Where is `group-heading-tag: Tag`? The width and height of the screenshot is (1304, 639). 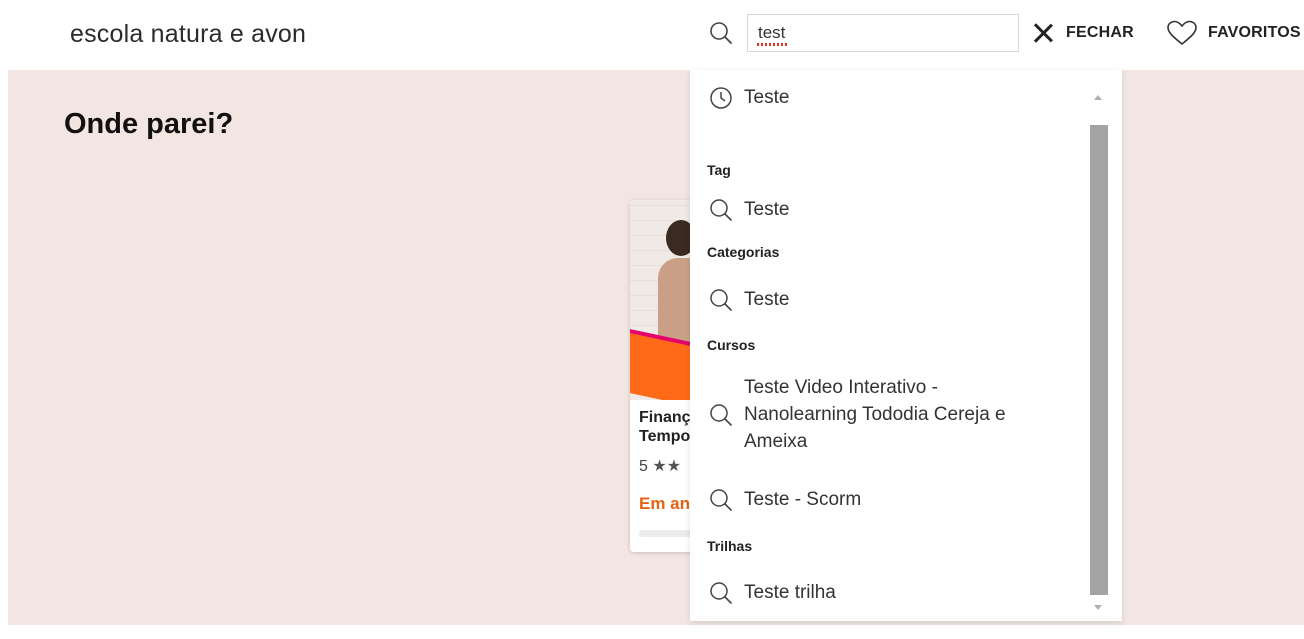 group-heading-tag: Tag is located at coordinates (719, 170).